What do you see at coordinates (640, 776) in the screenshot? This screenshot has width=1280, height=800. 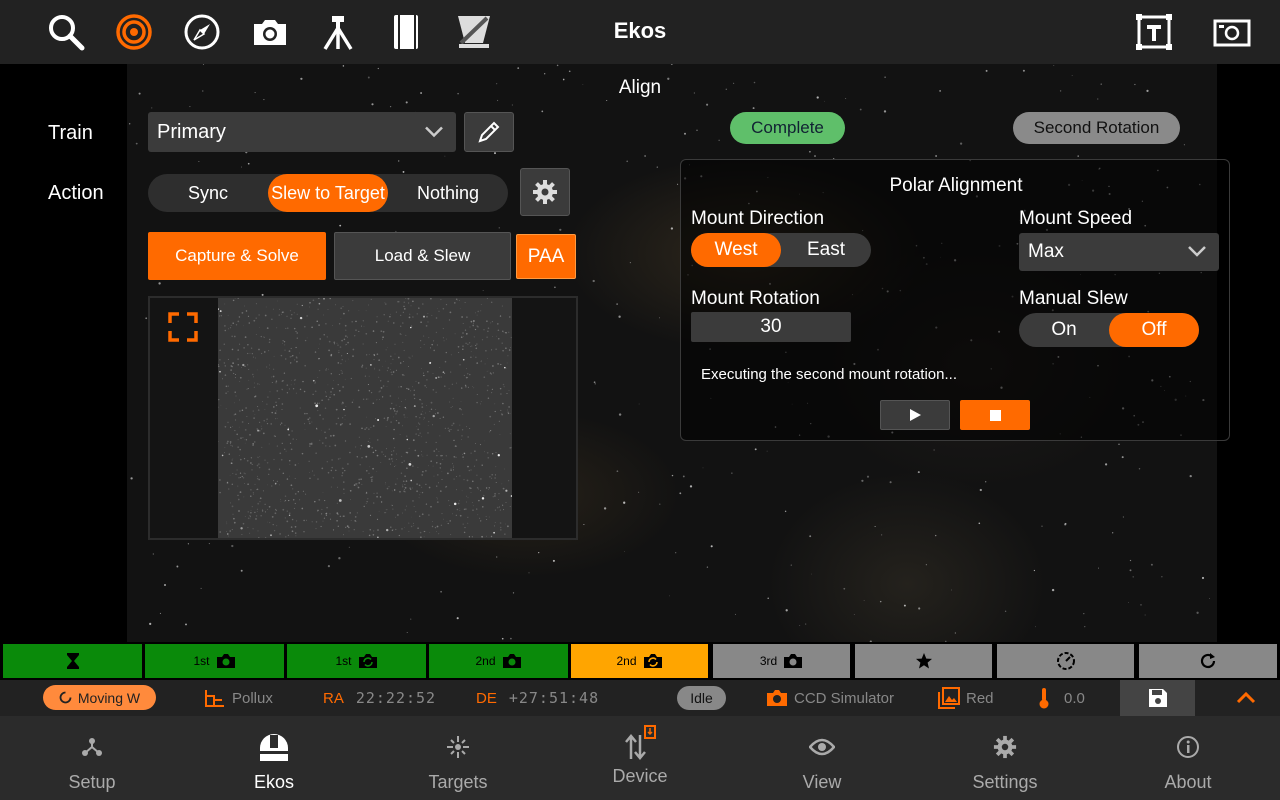 I see `nav-label: Device` at bounding box center [640, 776].